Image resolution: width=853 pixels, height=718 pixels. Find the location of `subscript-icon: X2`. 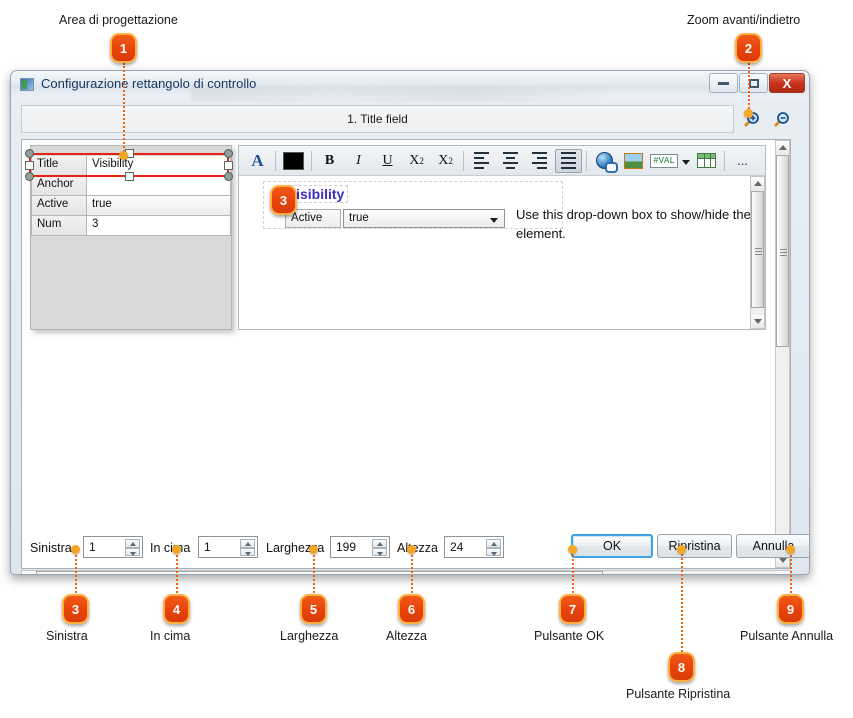

subscript-icon: X2 is located at coordinates (416, 161).